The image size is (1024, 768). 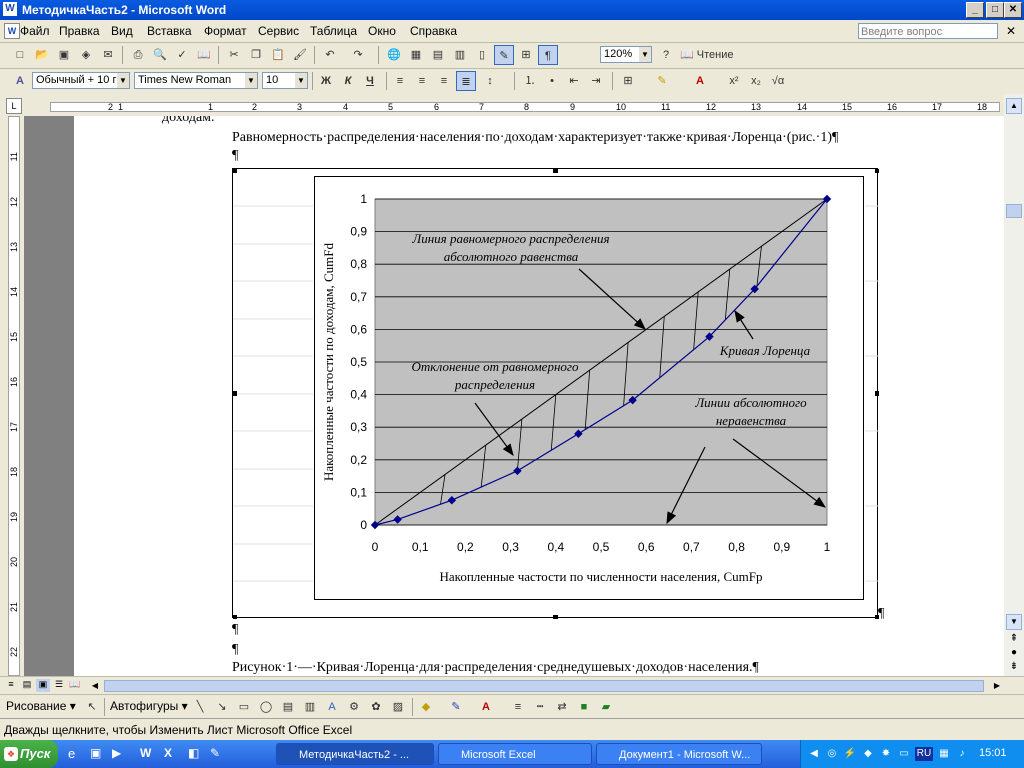 What do you see at coordinates (1014, 667) in the screenshot?
I see `next-page-icon: ⇟` at bounding box center [1014, 667].